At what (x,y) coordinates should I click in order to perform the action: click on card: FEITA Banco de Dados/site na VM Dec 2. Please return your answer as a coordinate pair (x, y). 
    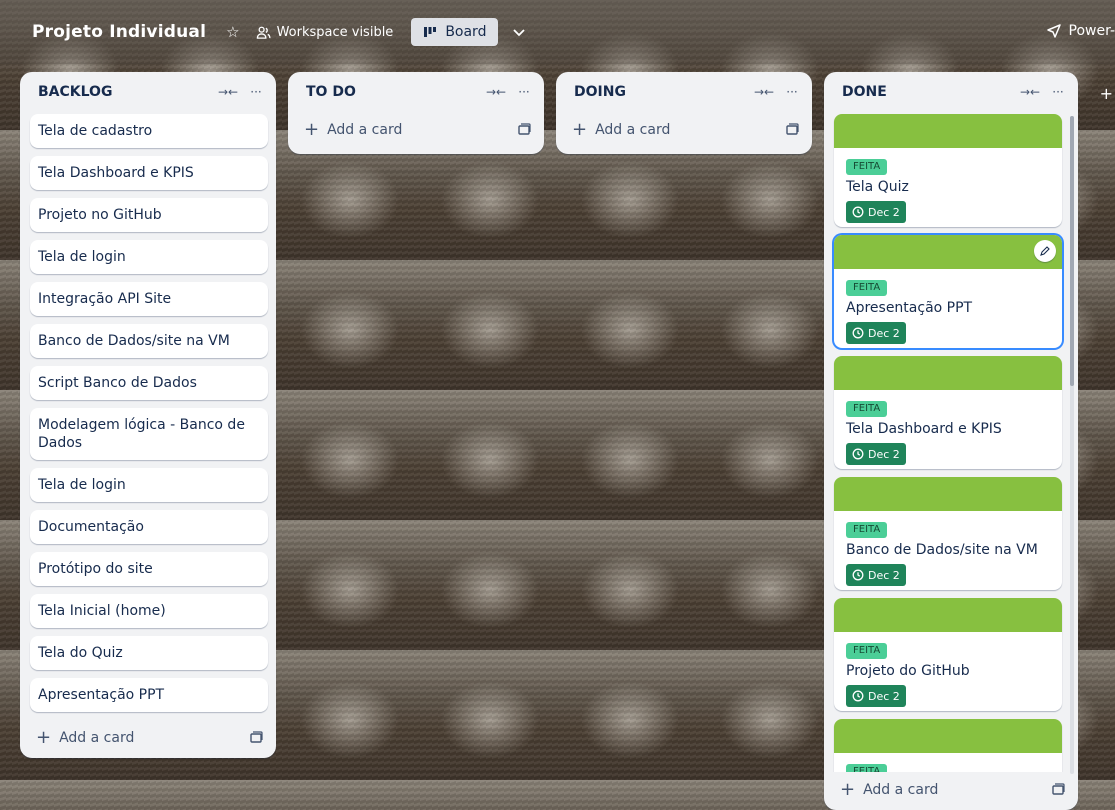
    Looking at the image, I should click on (948, 533).